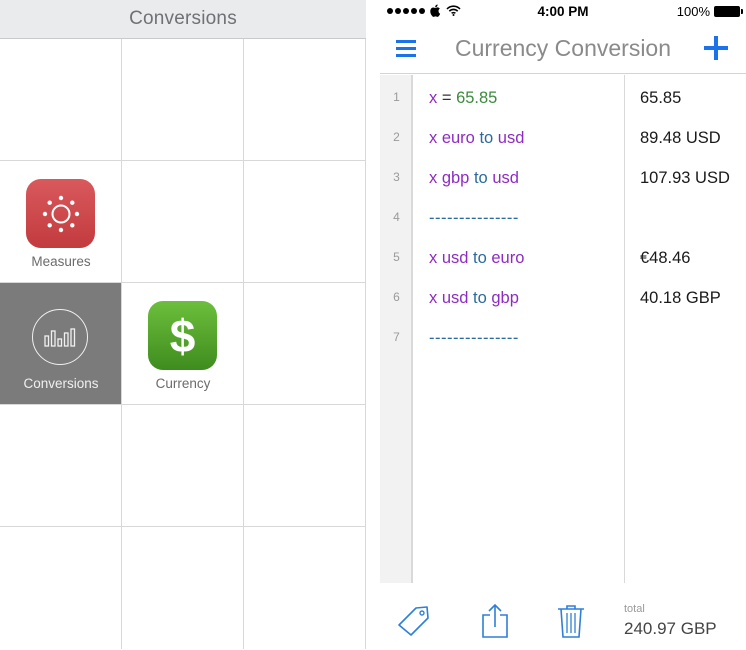  I want to click on status-bar: 4:00 PM 100%, so click(563, 11).